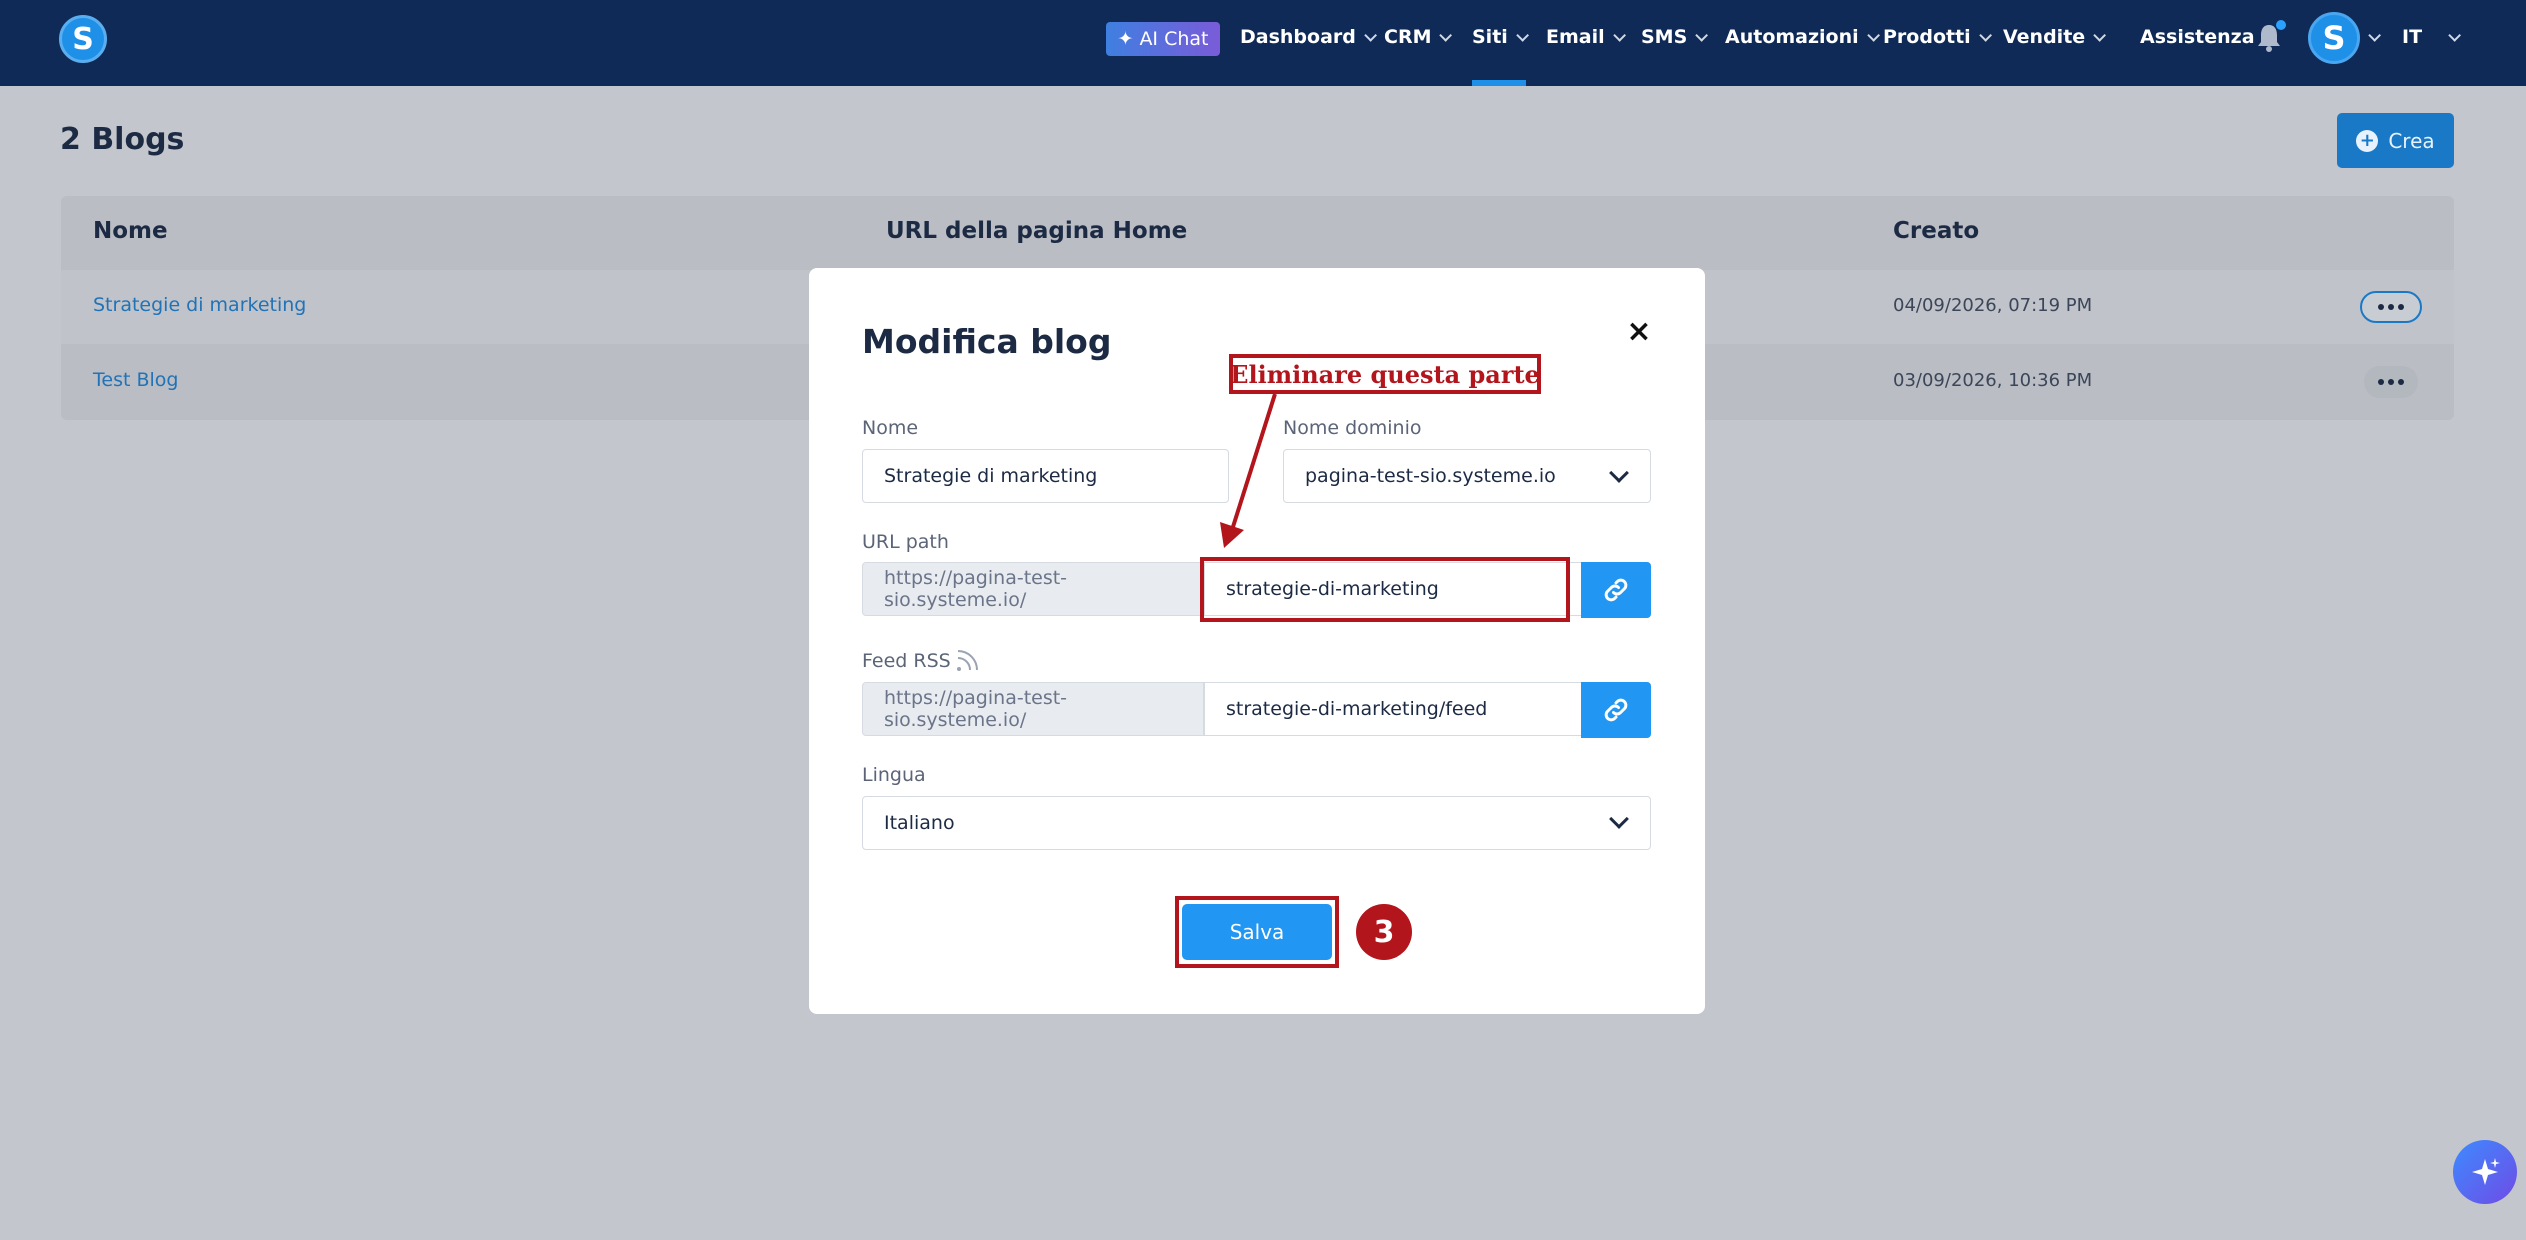 Image resolution: width=2526 pixels, height=1240 pixels. Describe the element at coordinates (919, 823) in the screenshot. I see `language-select-value: Italiano` at that location.